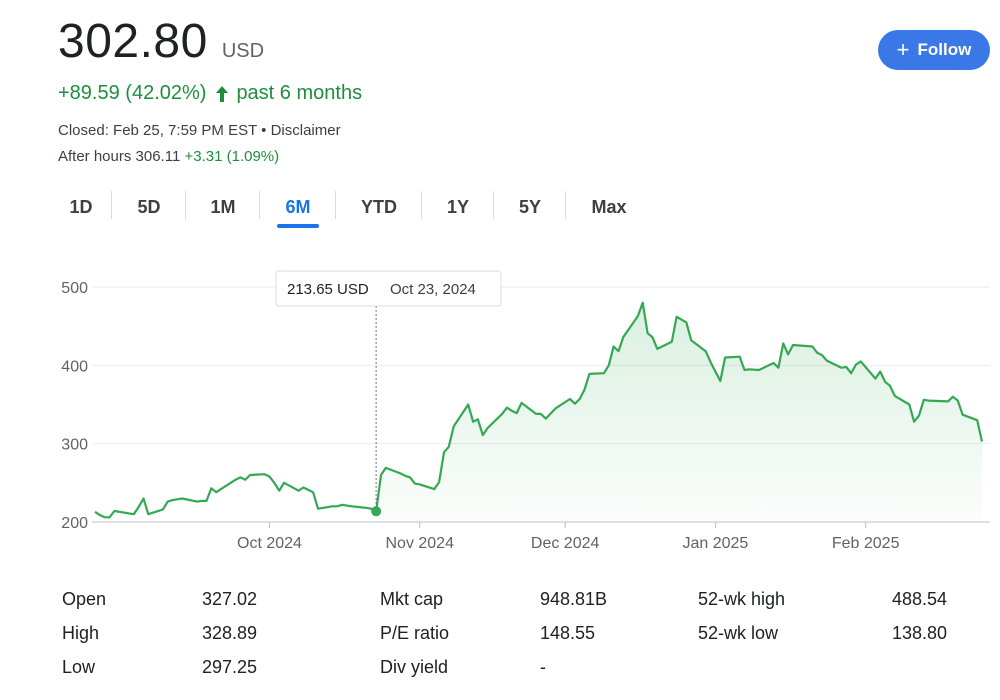  I want to click on stat-value-52wk-low: 138.80, so click(920, 633).